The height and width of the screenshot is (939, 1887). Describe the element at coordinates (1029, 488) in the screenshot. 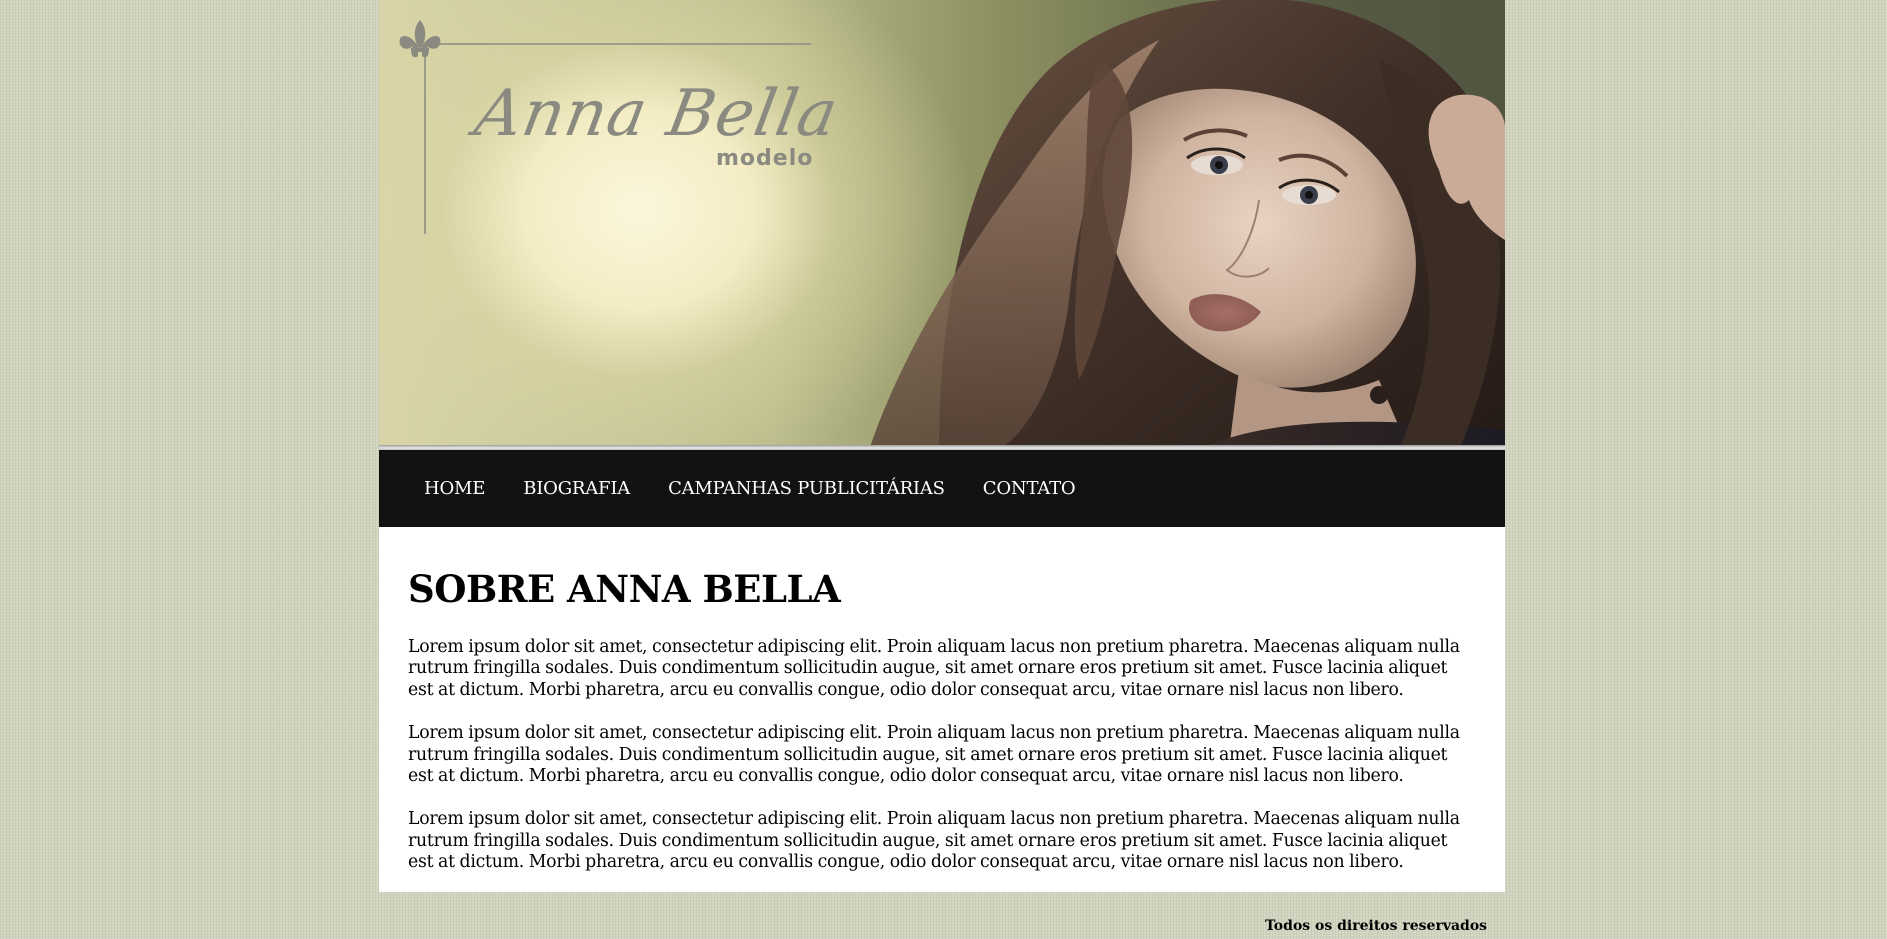

I see `nav-item-contato: CONTATO` at that location.